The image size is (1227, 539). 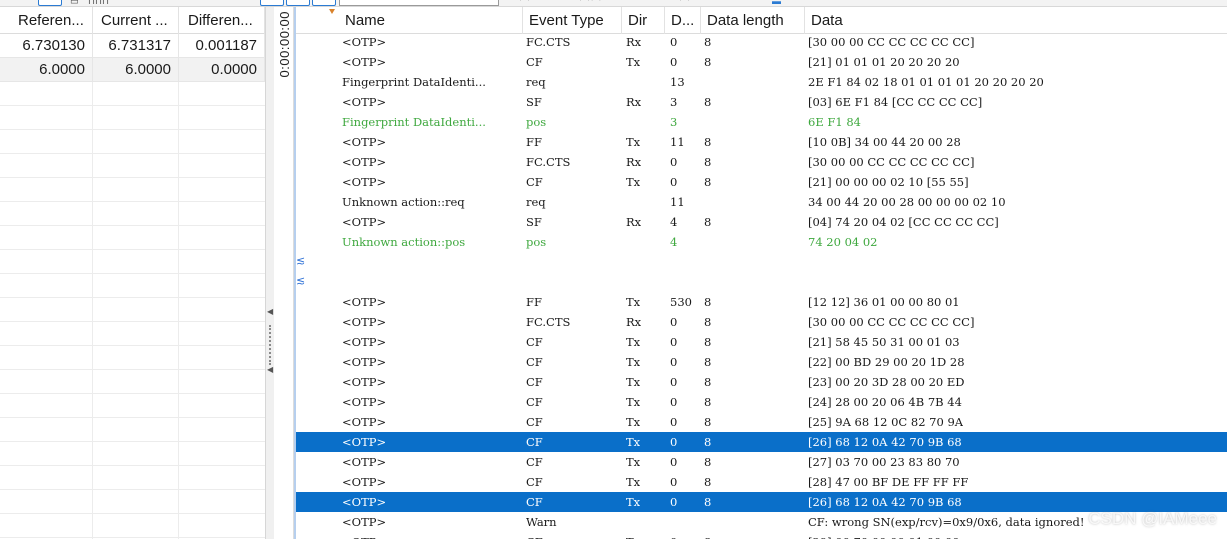 What do you see at coordinates (74, 3) in the screenshot?
I see `toolbar-icon: ▭` at bounding box center [74, 3].